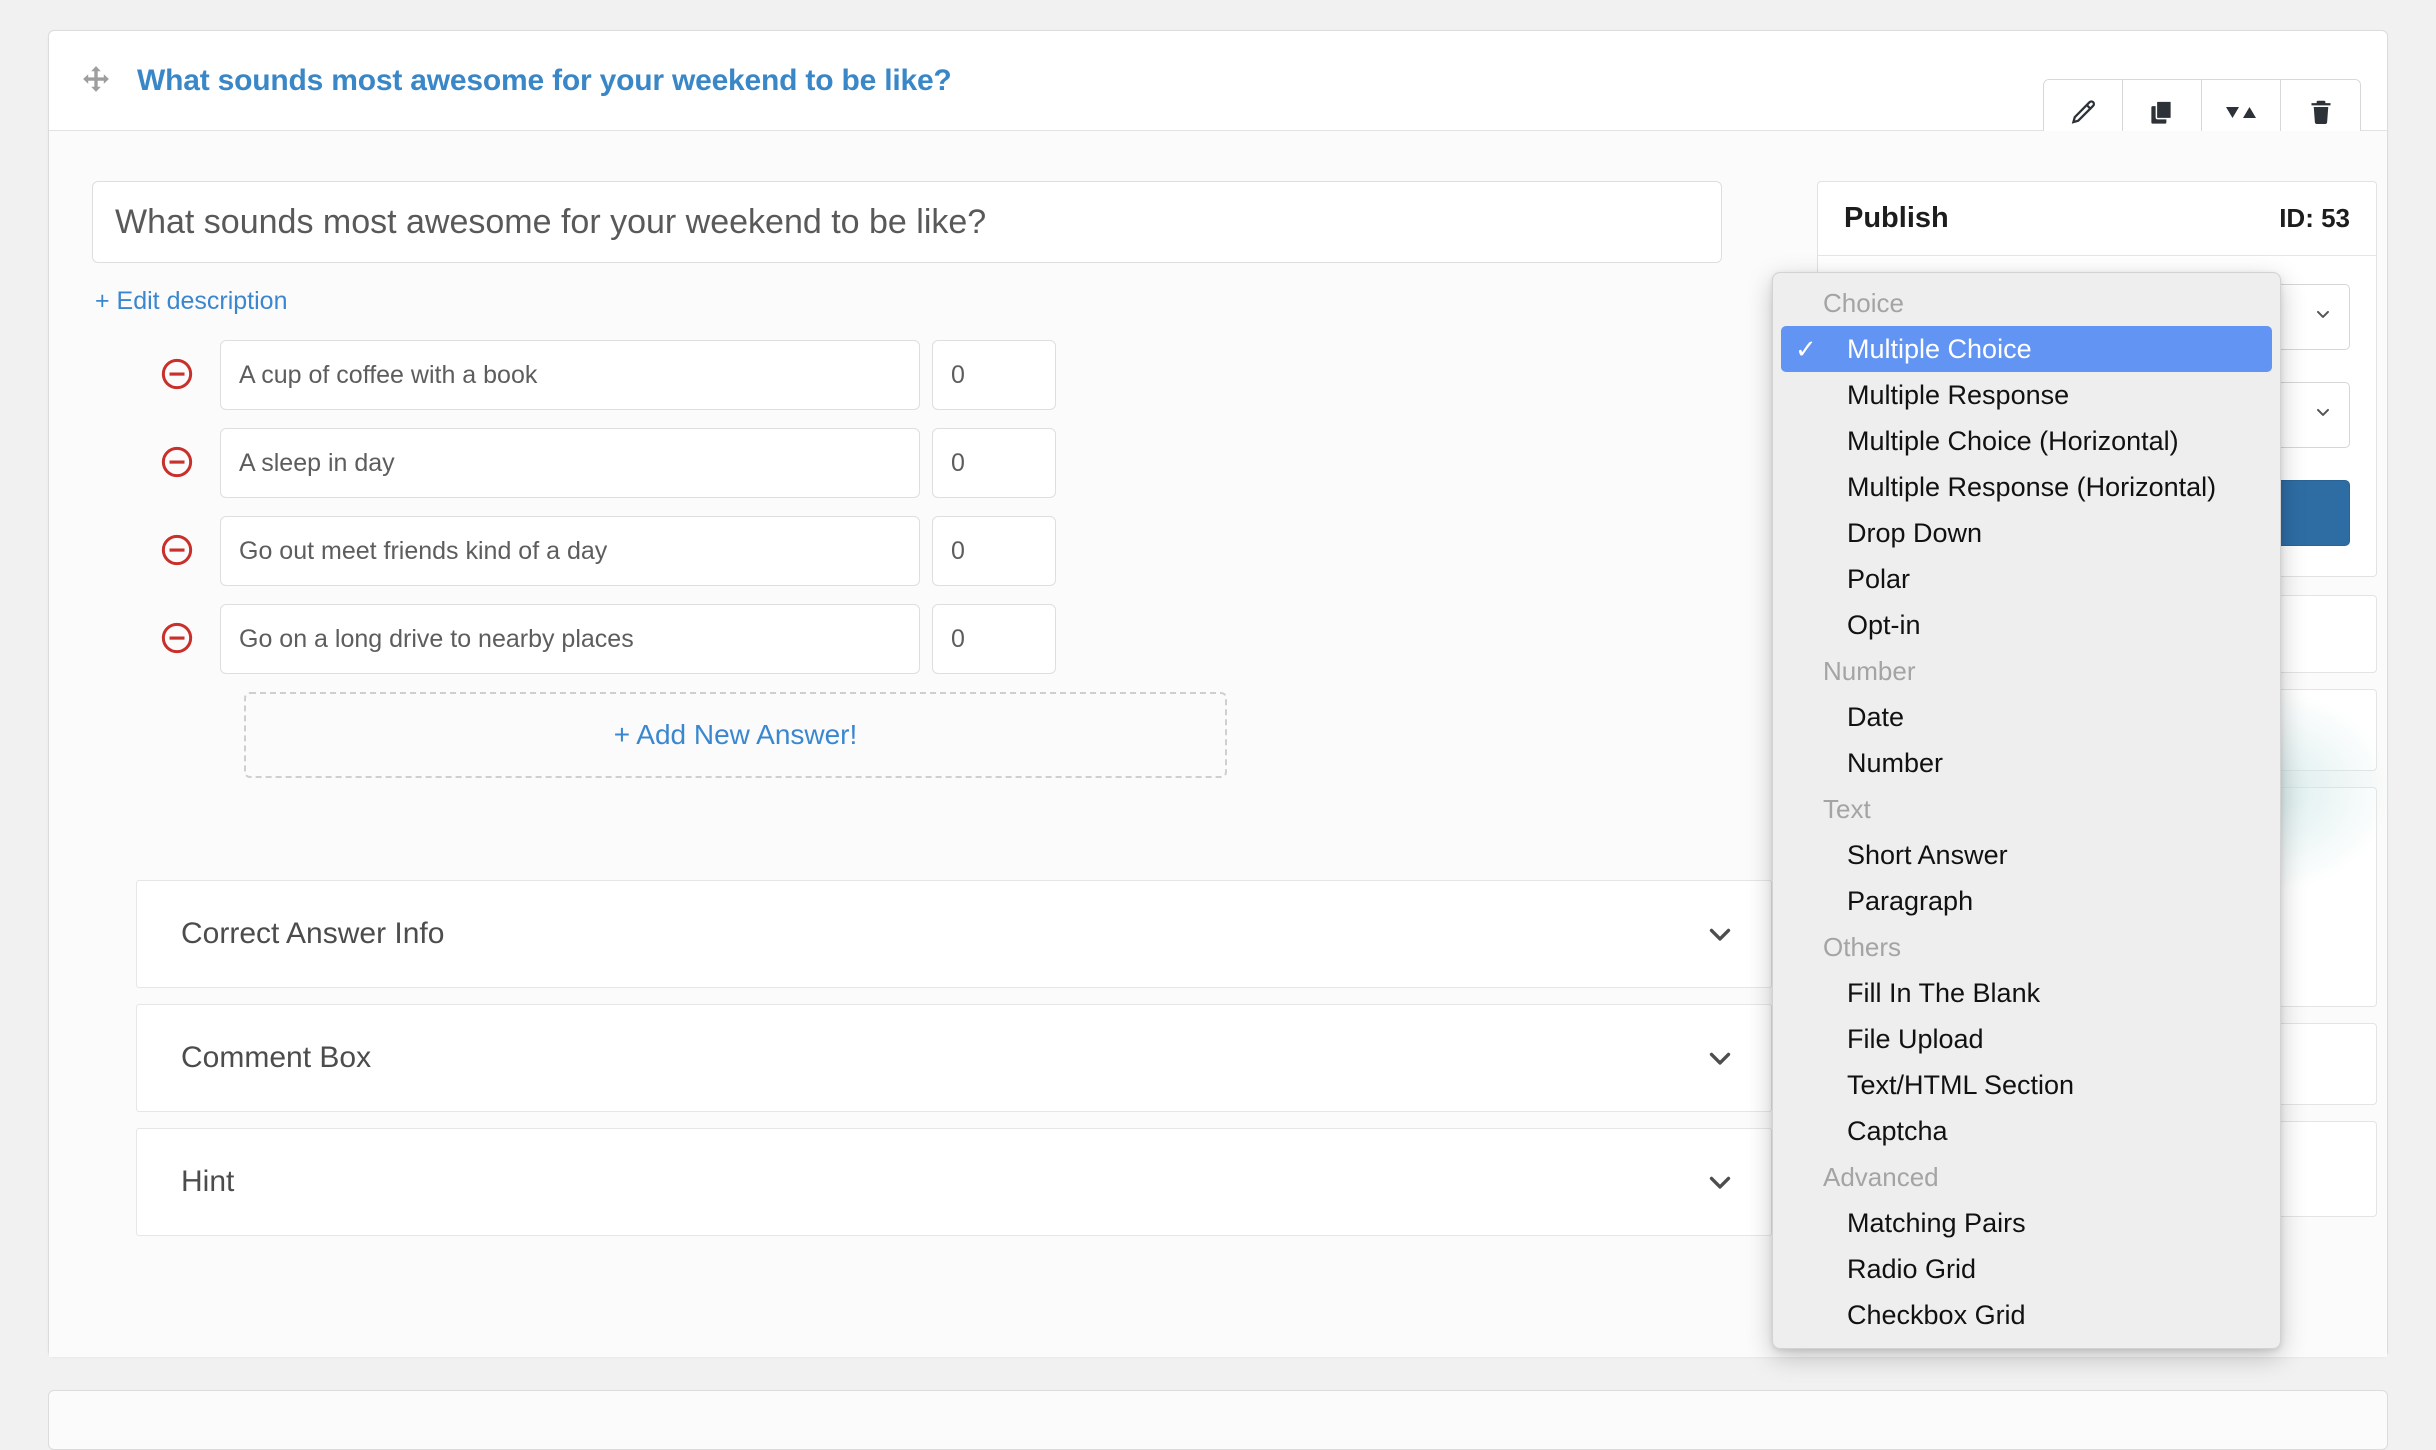 The height and width of the screenshot is (1450, 2436). Describe the element at coordinates (1806, 349) in the screenshot. I see `check-icon: ✓` at that location.